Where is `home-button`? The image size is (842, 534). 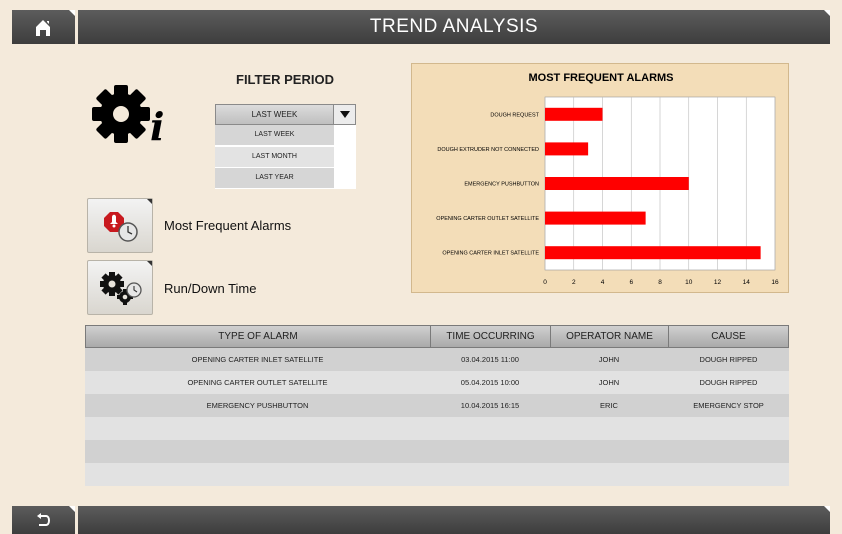
home-button is located at coordinates (43, 27).